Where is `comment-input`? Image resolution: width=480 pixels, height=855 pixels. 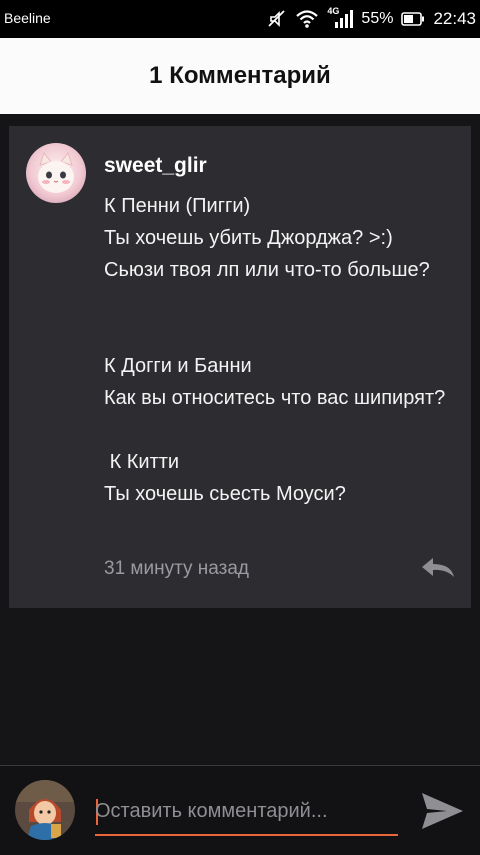
comment-input is located at coordinates (246, 812).